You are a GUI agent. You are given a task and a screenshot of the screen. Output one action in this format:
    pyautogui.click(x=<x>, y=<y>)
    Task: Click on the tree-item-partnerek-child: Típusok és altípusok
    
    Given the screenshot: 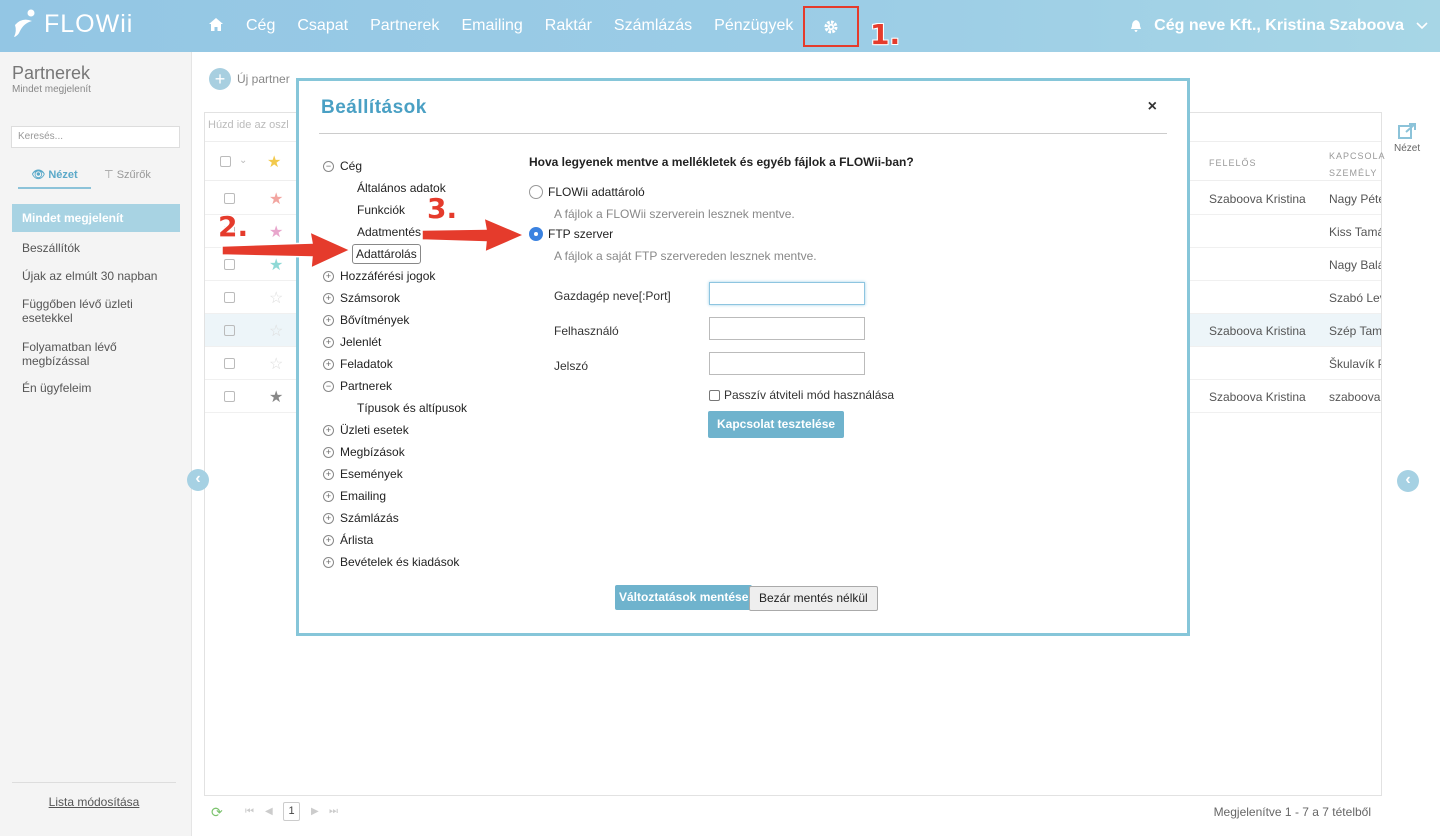 What is the action you would take?
    pyautogui.click(x=412, y=408)
    